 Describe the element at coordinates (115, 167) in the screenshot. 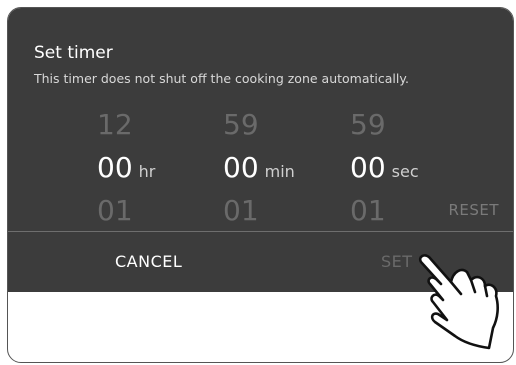

I see `hours-value: 00` at that location.